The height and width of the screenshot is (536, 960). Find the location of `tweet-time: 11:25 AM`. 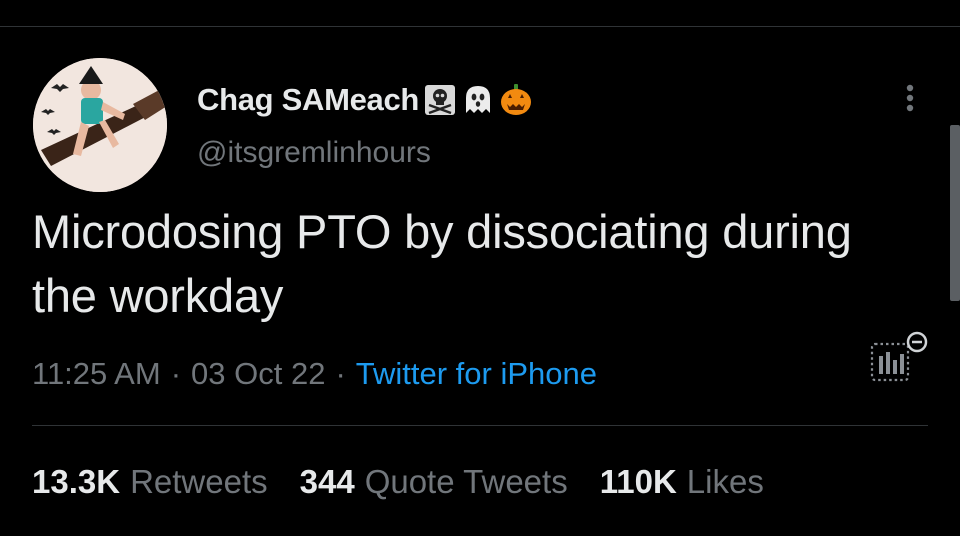

tweet-time: 11:25 AM is located at coordinates (96, 374).